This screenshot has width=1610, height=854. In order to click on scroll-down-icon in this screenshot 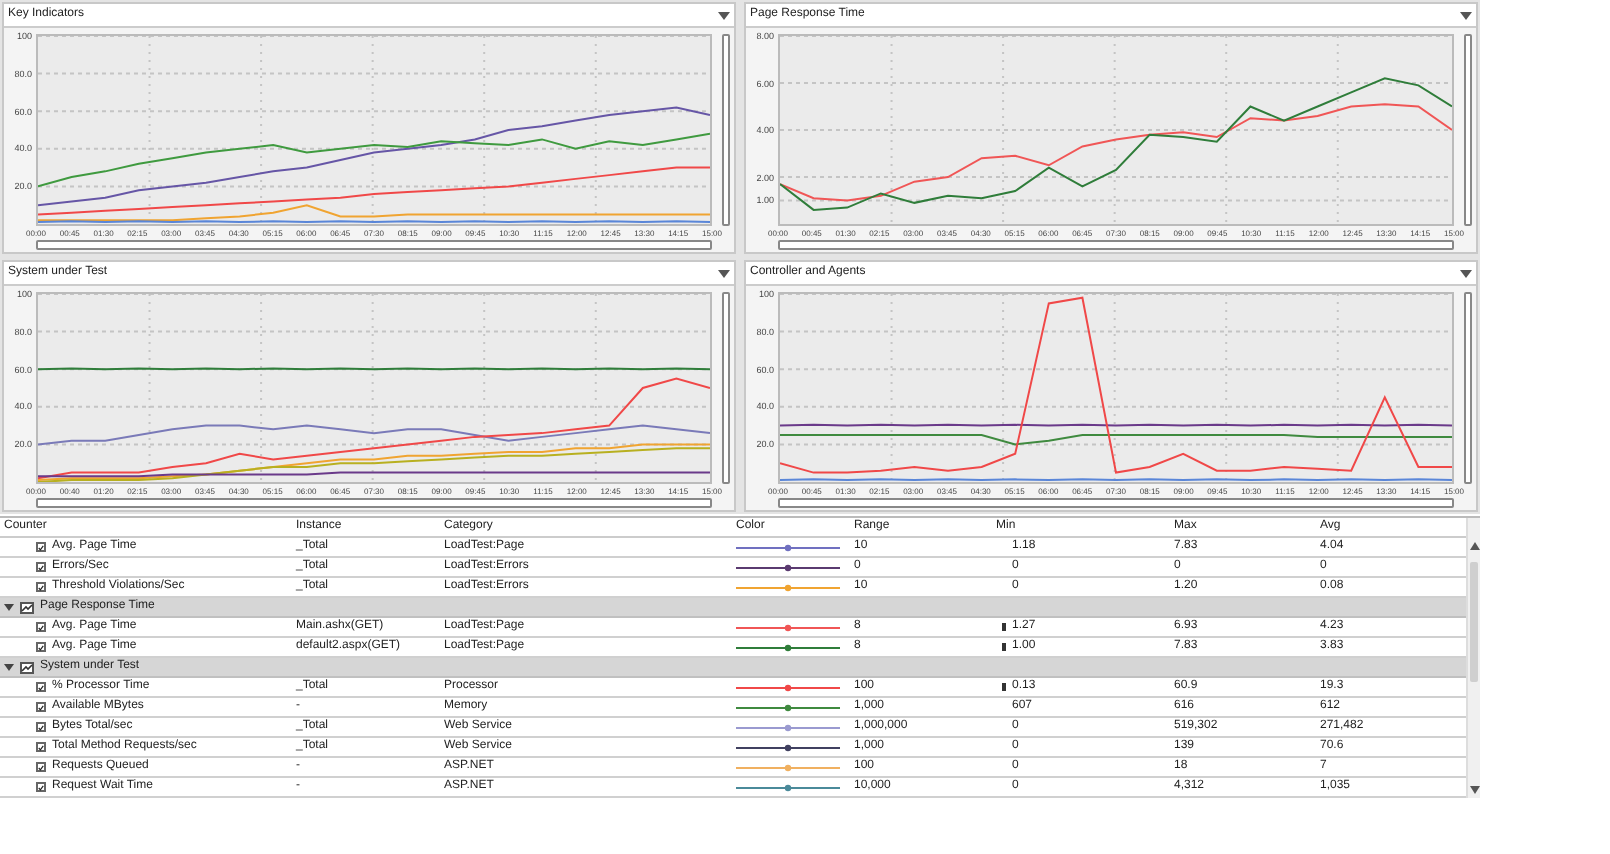, I will do `click(1474, 790)`.